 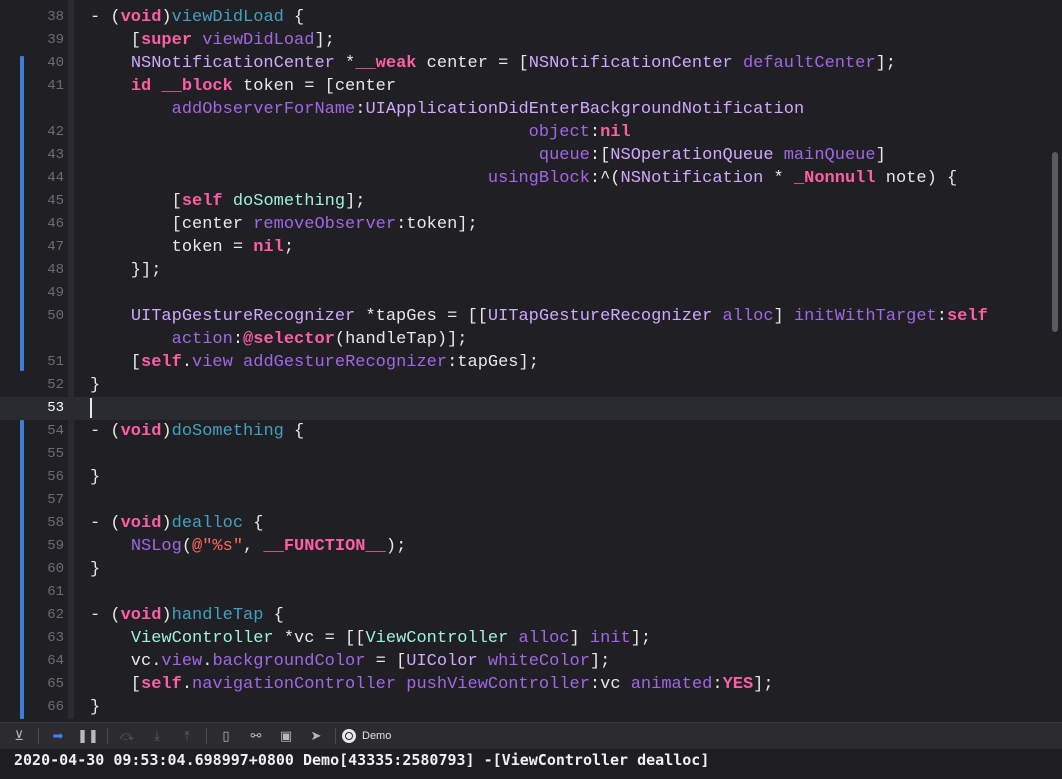 What do you see at coordinates (531, 546) in the screenshot?
I see `code-line: 59 NSLog(@"%s", __FUNCTION__);` at bounding box center [531, 546].